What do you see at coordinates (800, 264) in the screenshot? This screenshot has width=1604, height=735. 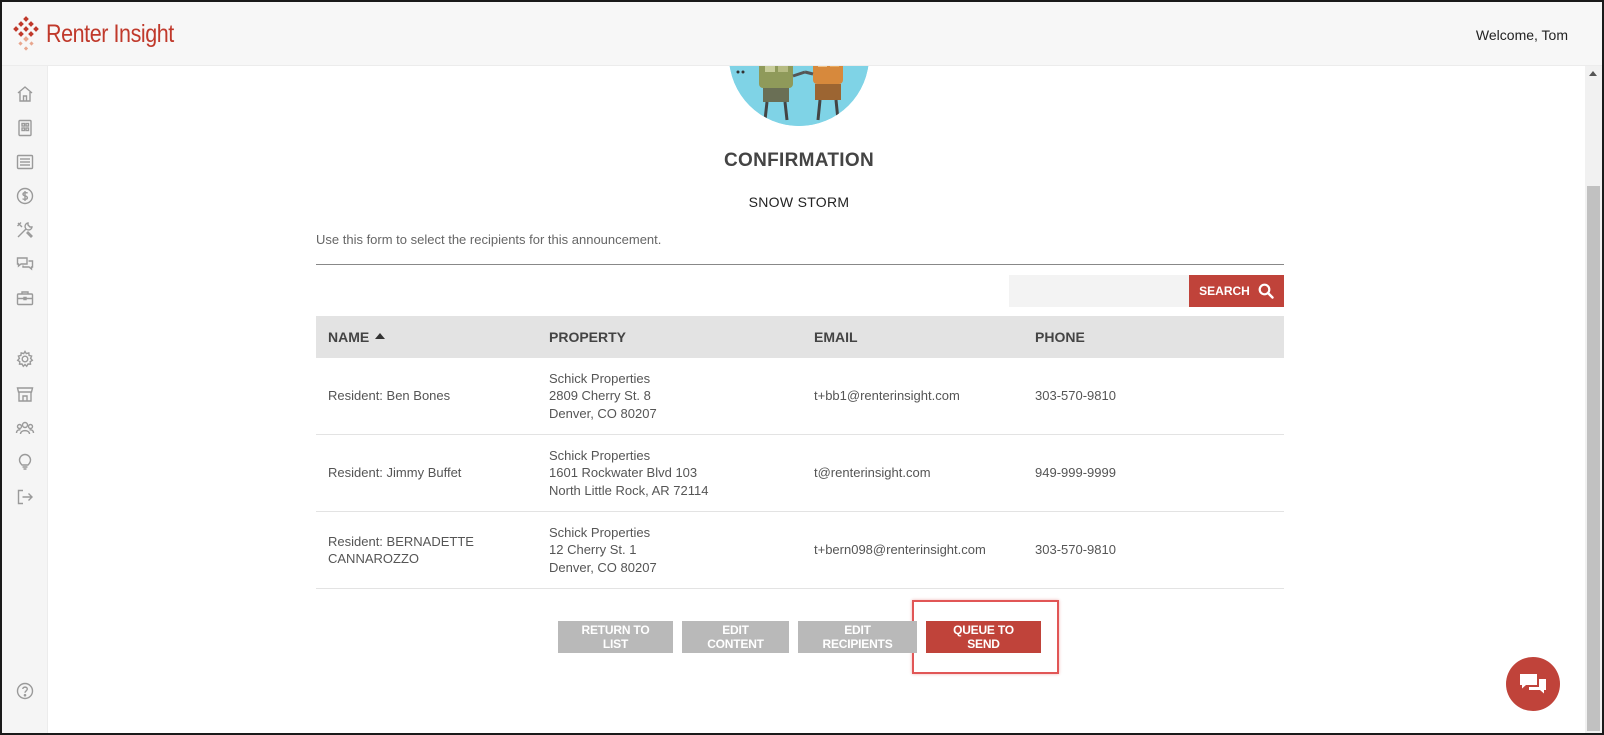 I see `divider` at bounding box center [800, 264].